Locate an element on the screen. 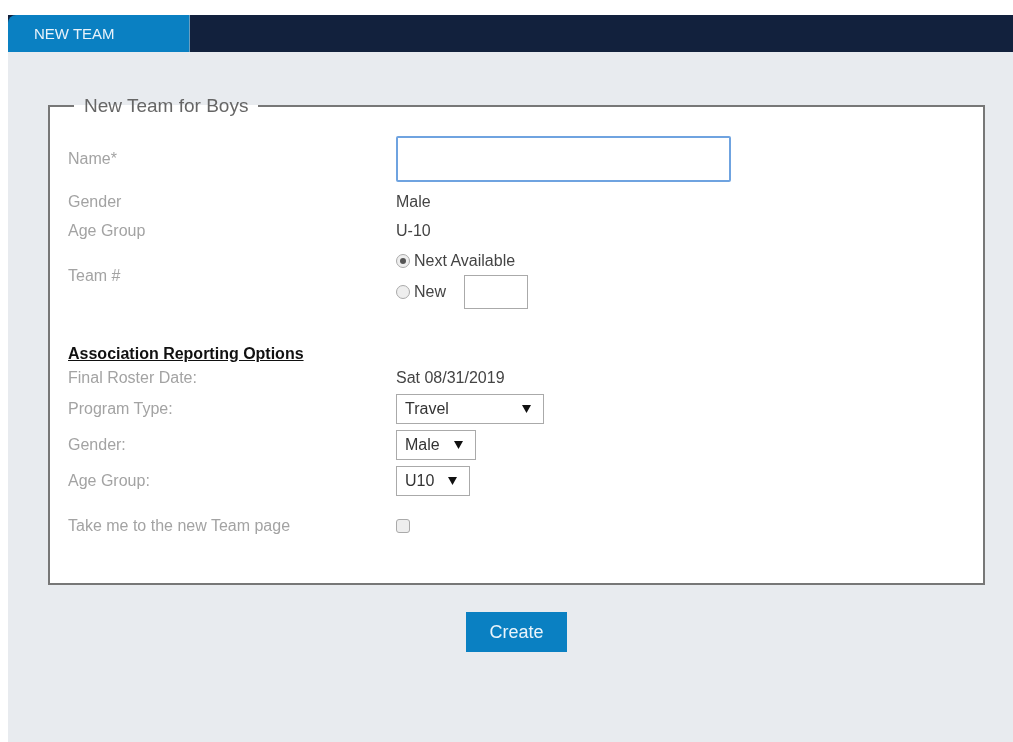 Image resolution: width=1013 pixels, height=742 pixels. dropdown: Male is located at coordinates (436, 445).